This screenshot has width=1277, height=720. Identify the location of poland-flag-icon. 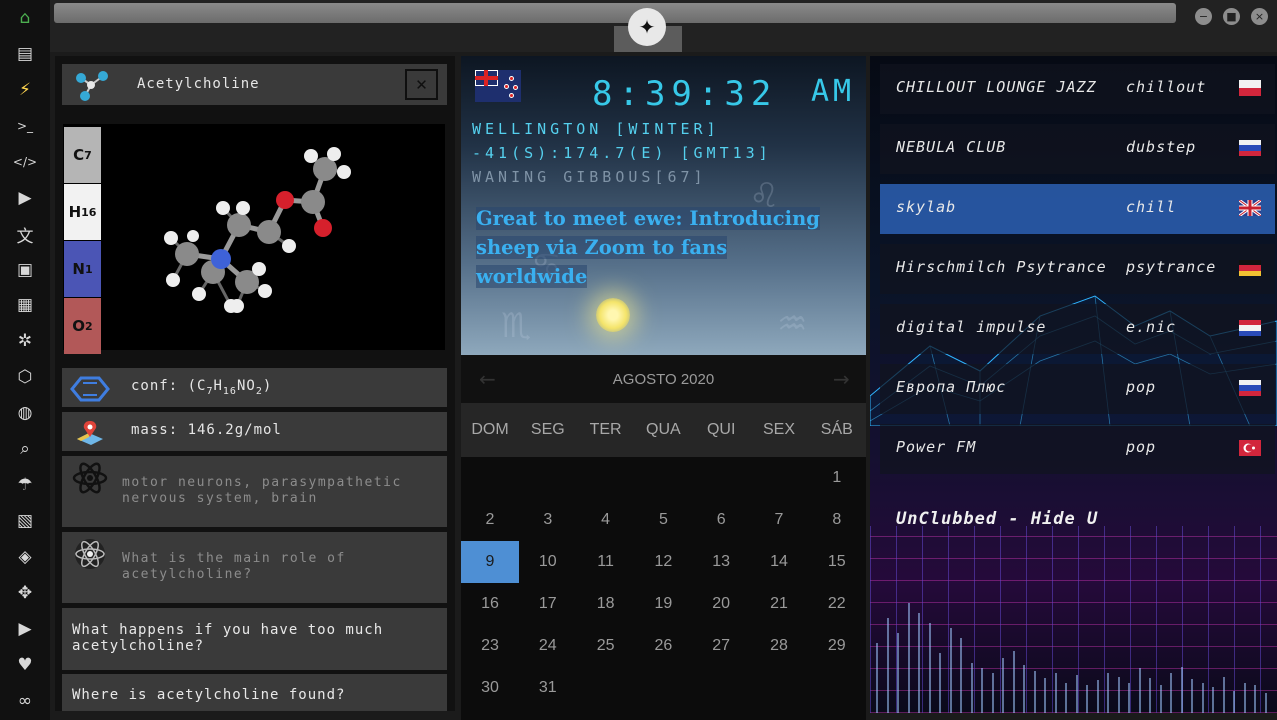
(1250, 88).